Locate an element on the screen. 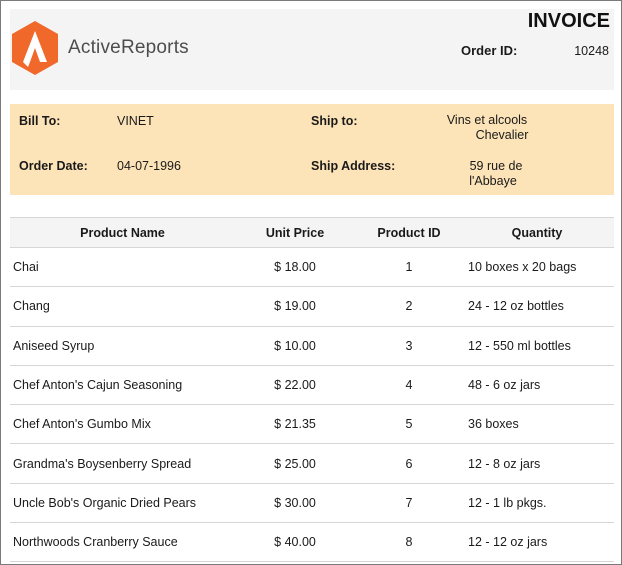  table-row: Chai $ 18.00 1 10 boxes x 20 bags is located at coordinates (312, 267).